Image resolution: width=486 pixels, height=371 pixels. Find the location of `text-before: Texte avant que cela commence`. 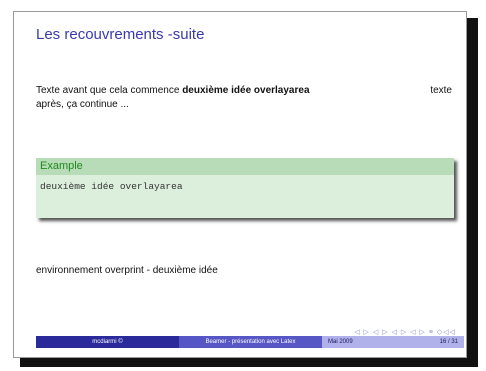

text-before: Texte avant que cela commence is located at coordinates (108, 90).